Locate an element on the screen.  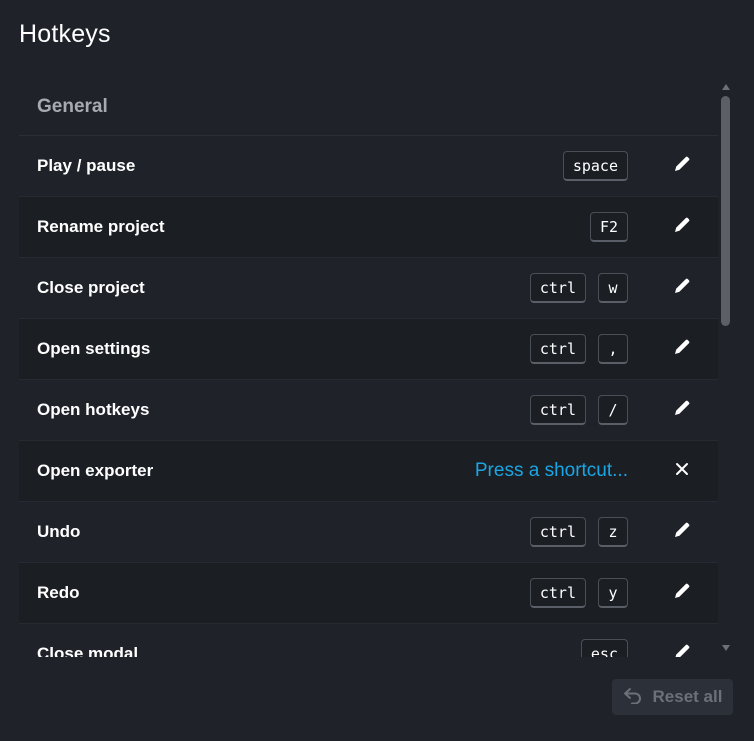
close-icon is located at coordinates (682, 471).